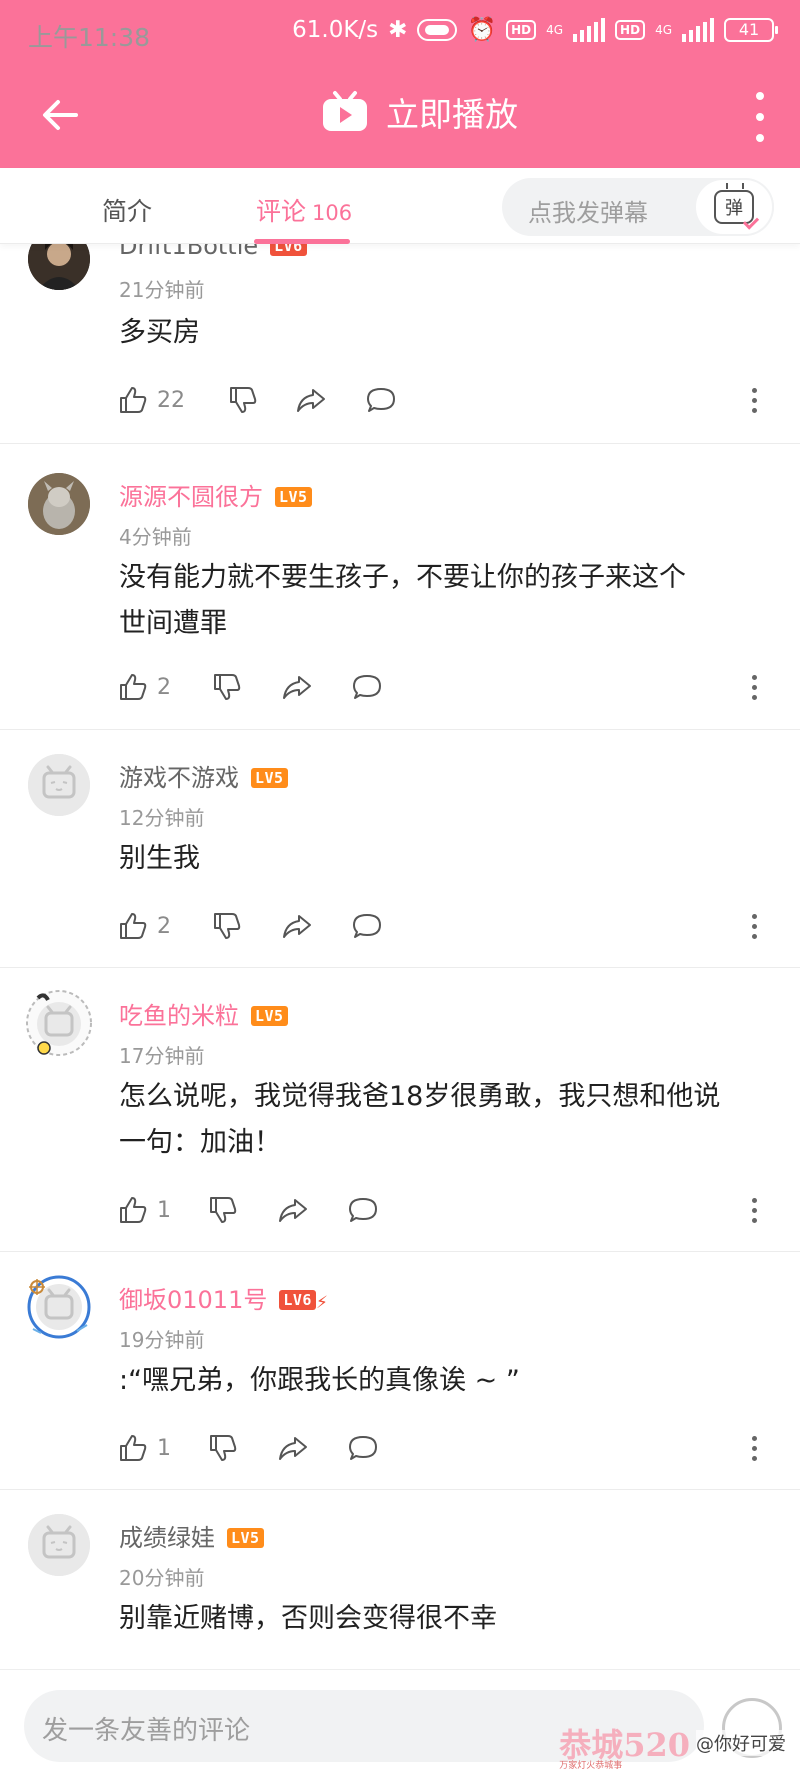 The height and width of the screenshot is (1778, 800). What do you see at coordinates (449, 1120) in the screenshot?
I see `comment-text: 怎么说呢，我觉得我爸18岁很勇敢，我只想和他说 一句：加油！` at bounding box center [449, 1120].